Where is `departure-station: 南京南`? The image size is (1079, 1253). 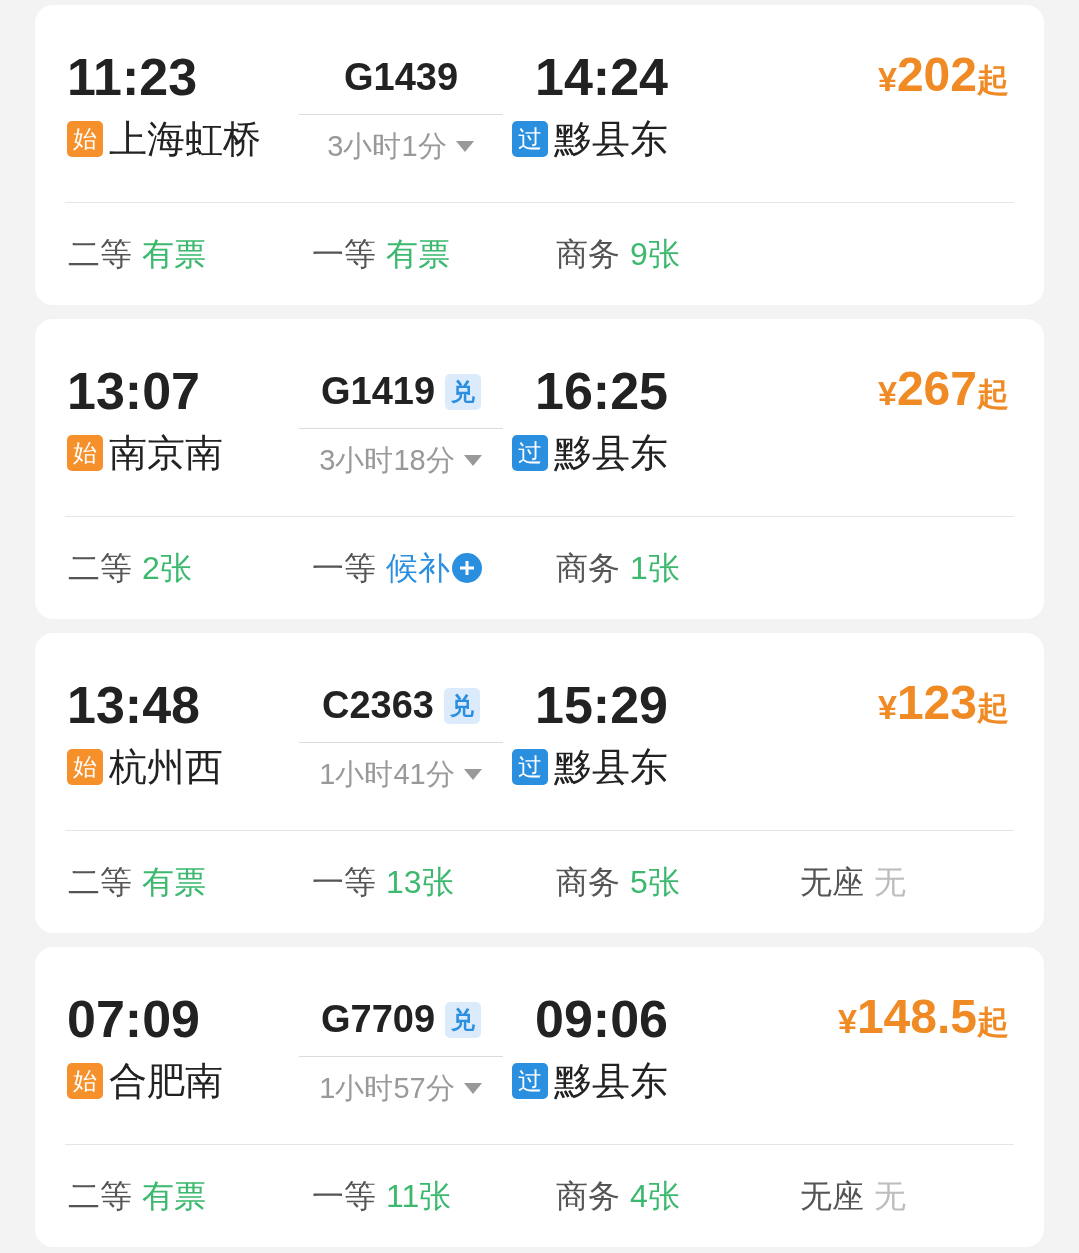
departure-station: 南京南 is located at coordinates (166, 453).